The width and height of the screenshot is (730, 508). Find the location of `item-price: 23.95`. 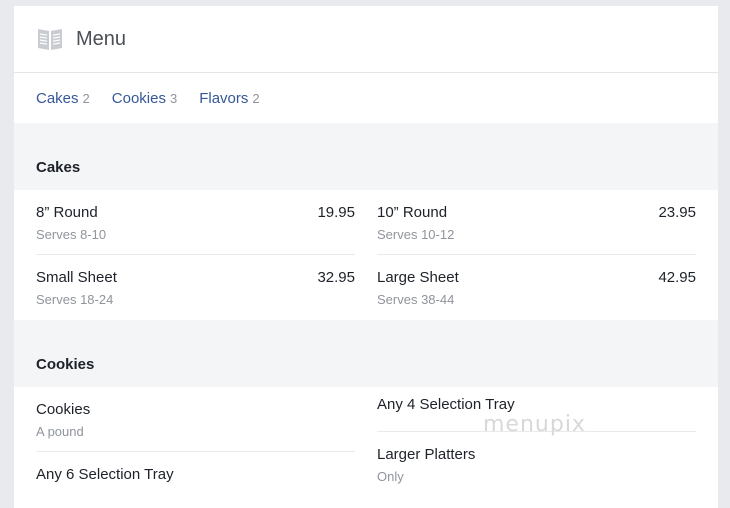

item-price: 23.95 is located at coordinates (677, 212).